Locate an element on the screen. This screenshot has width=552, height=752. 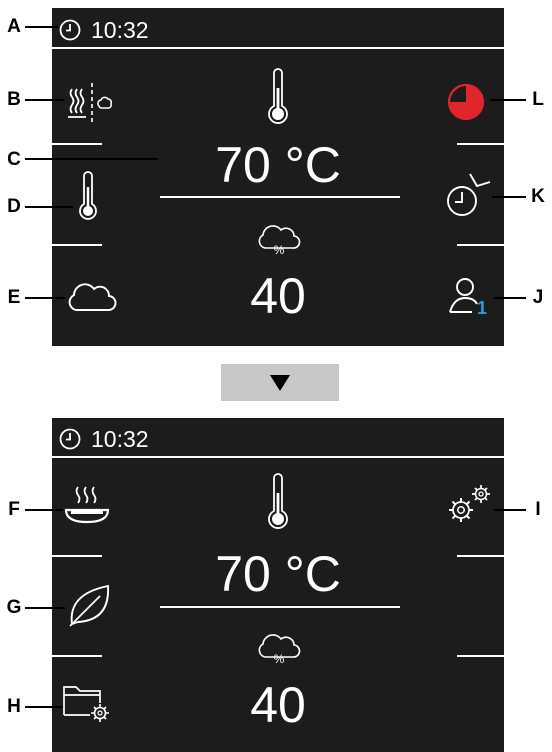
callout-b: B is located at coordinates (14, 99).